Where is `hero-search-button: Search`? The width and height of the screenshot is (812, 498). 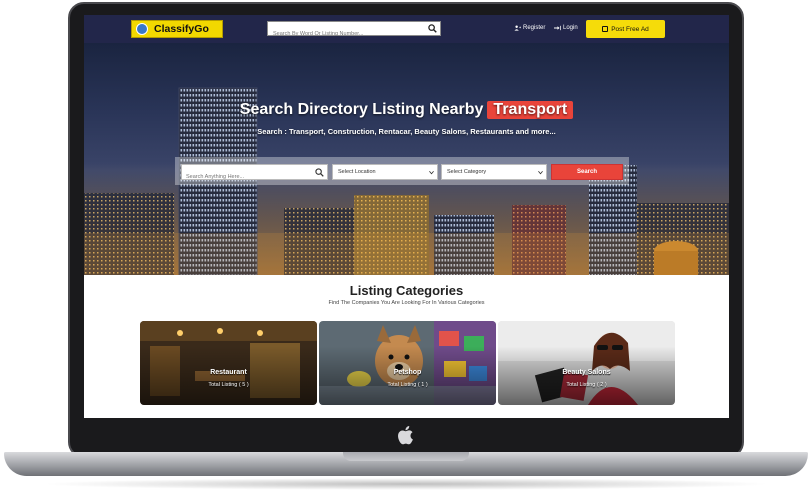 hero-search-button: Search is located at coordinates (587, 172).